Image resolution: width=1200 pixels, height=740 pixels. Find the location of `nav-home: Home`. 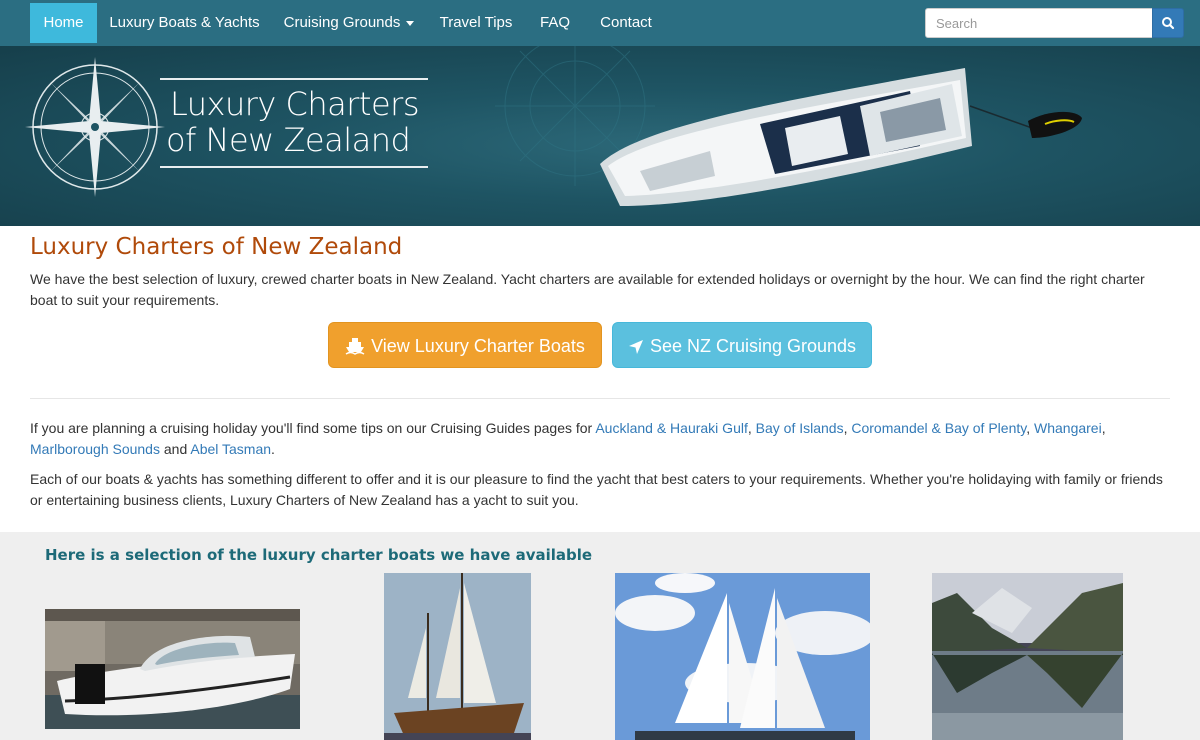

nav-home: Home is located at coordinates (63, 23).